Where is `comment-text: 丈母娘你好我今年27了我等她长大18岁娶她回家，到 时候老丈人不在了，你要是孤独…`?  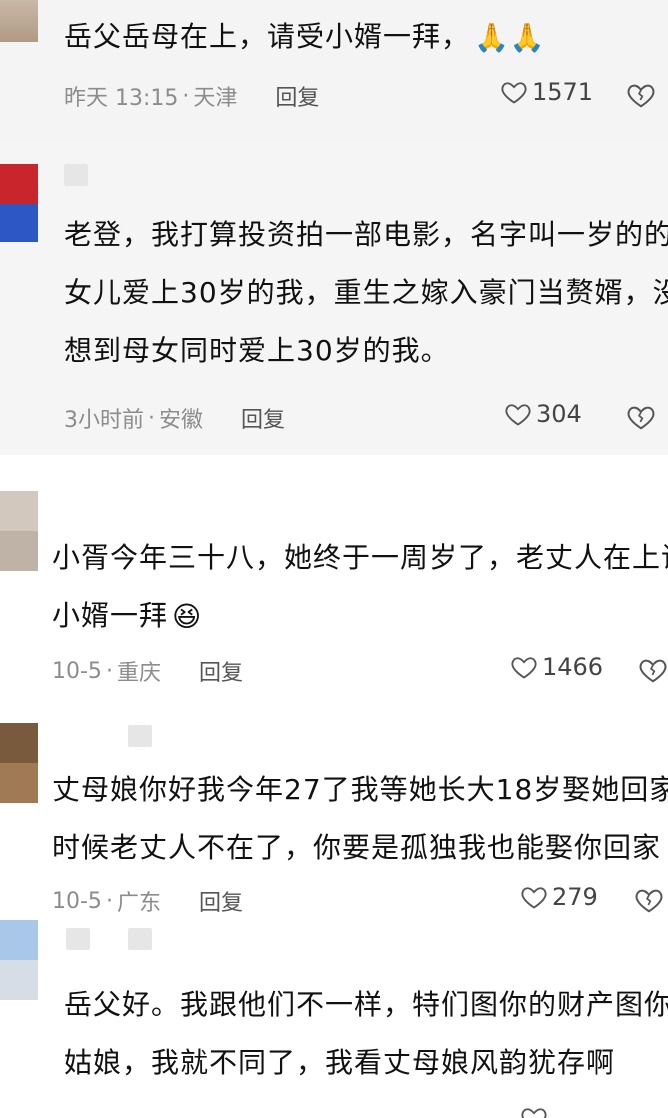 comment-text: 丈母娘你好我今年27了我等她长大18岁娶她回家，到 时候老丈人不在了，你要是孤独… is located at coordinates (360, 819).